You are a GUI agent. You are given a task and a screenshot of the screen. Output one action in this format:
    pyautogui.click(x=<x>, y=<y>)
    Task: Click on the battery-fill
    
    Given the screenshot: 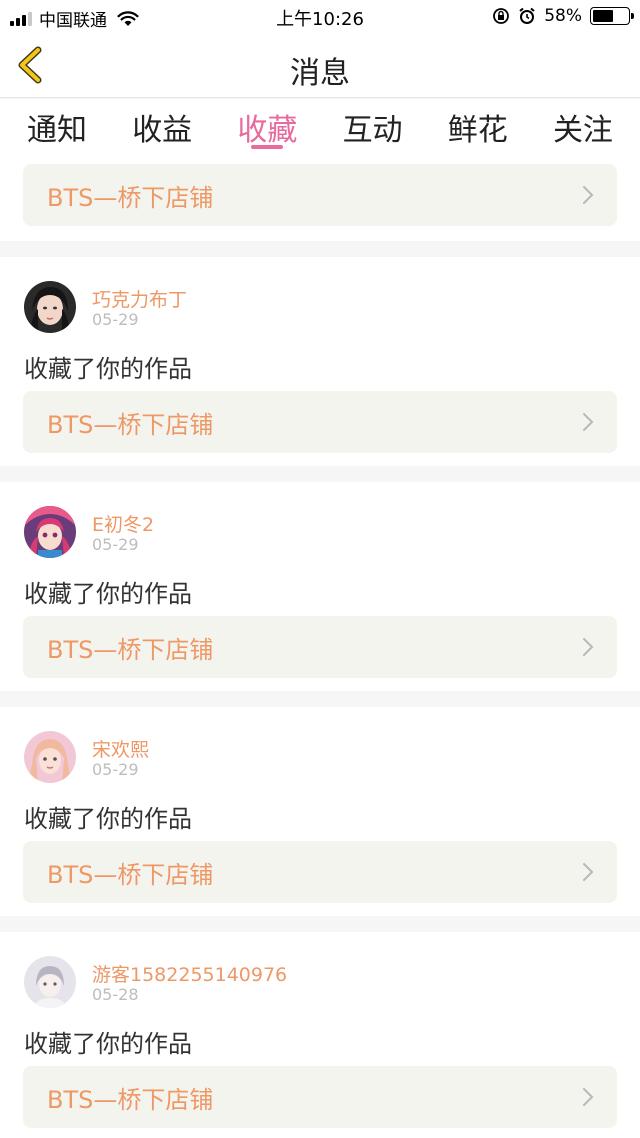 What is the action you would take?
    pyautogui.click(x=603, y=16)
    